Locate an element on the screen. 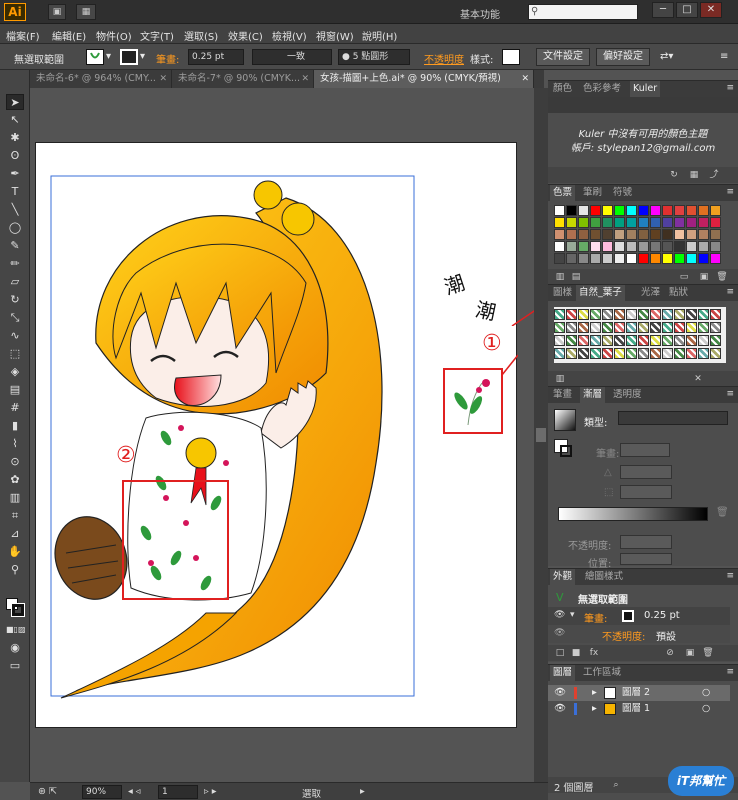 The height and width of the screenshot is (800, 738). delete-swatch-icon: 🗑 is located at coordinates (722, 277).